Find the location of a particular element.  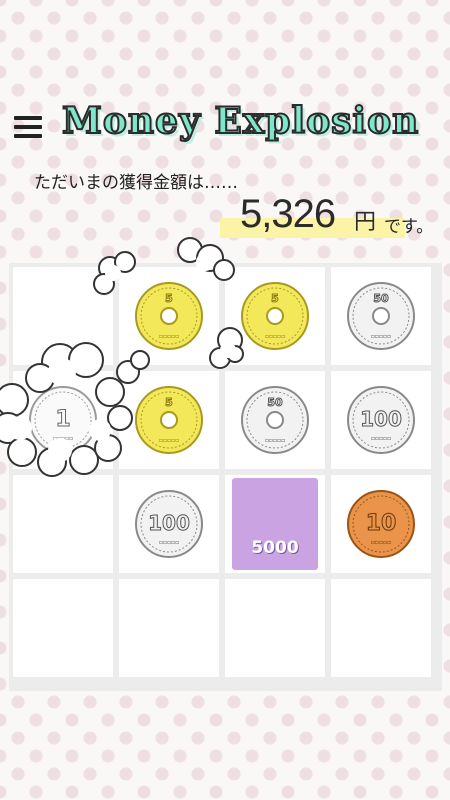

amount-suffix: です。 is located at coordinates (409, 227).